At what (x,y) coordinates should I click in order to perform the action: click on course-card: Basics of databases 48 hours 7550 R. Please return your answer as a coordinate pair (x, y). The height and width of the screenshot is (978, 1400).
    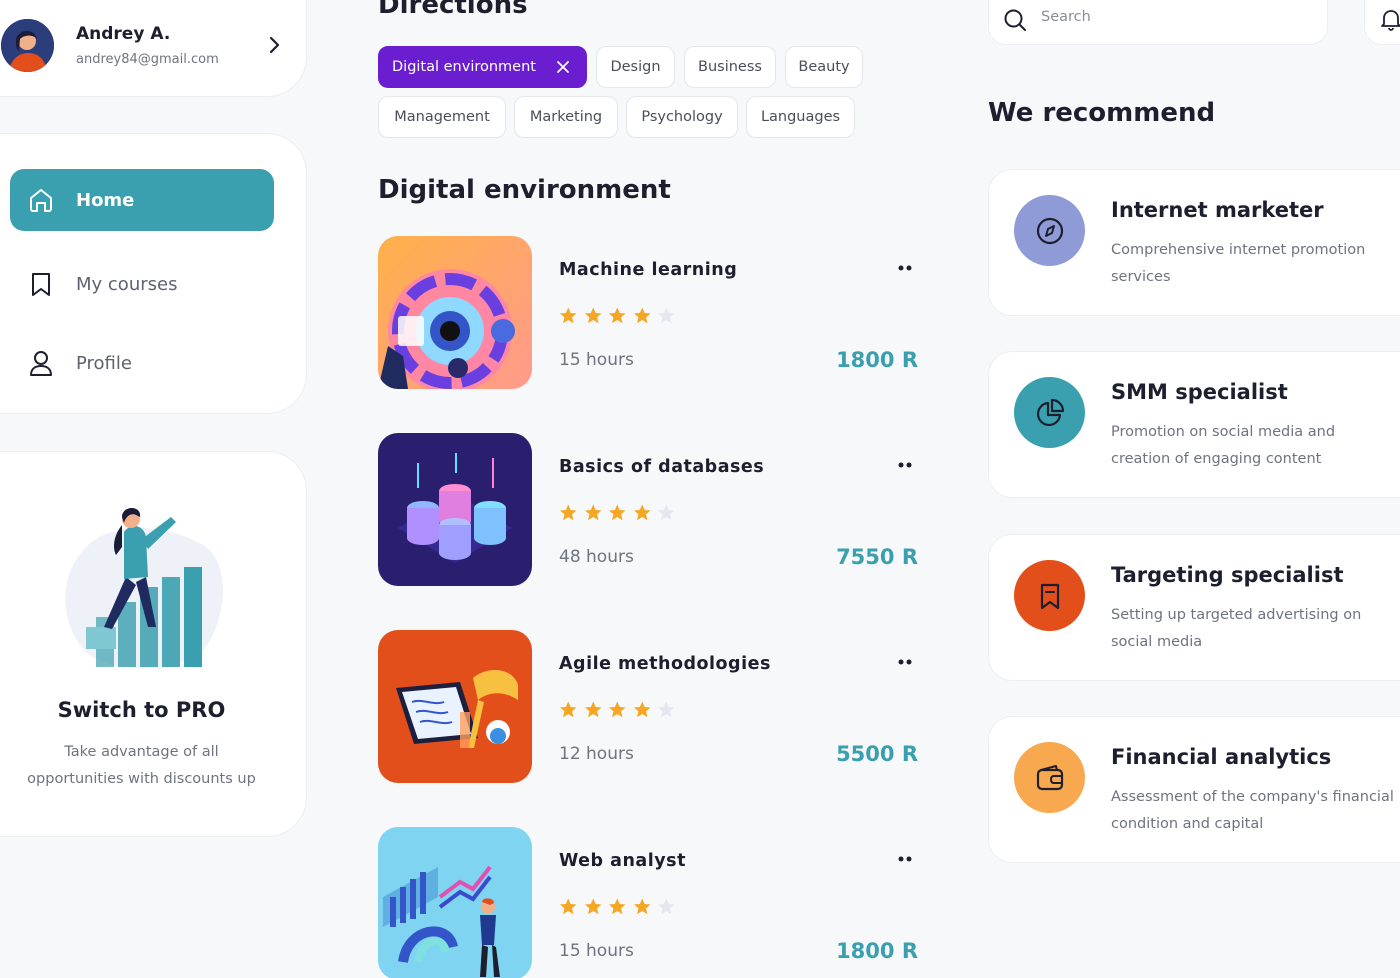
    Looking at the image, I should click on (648, 509).